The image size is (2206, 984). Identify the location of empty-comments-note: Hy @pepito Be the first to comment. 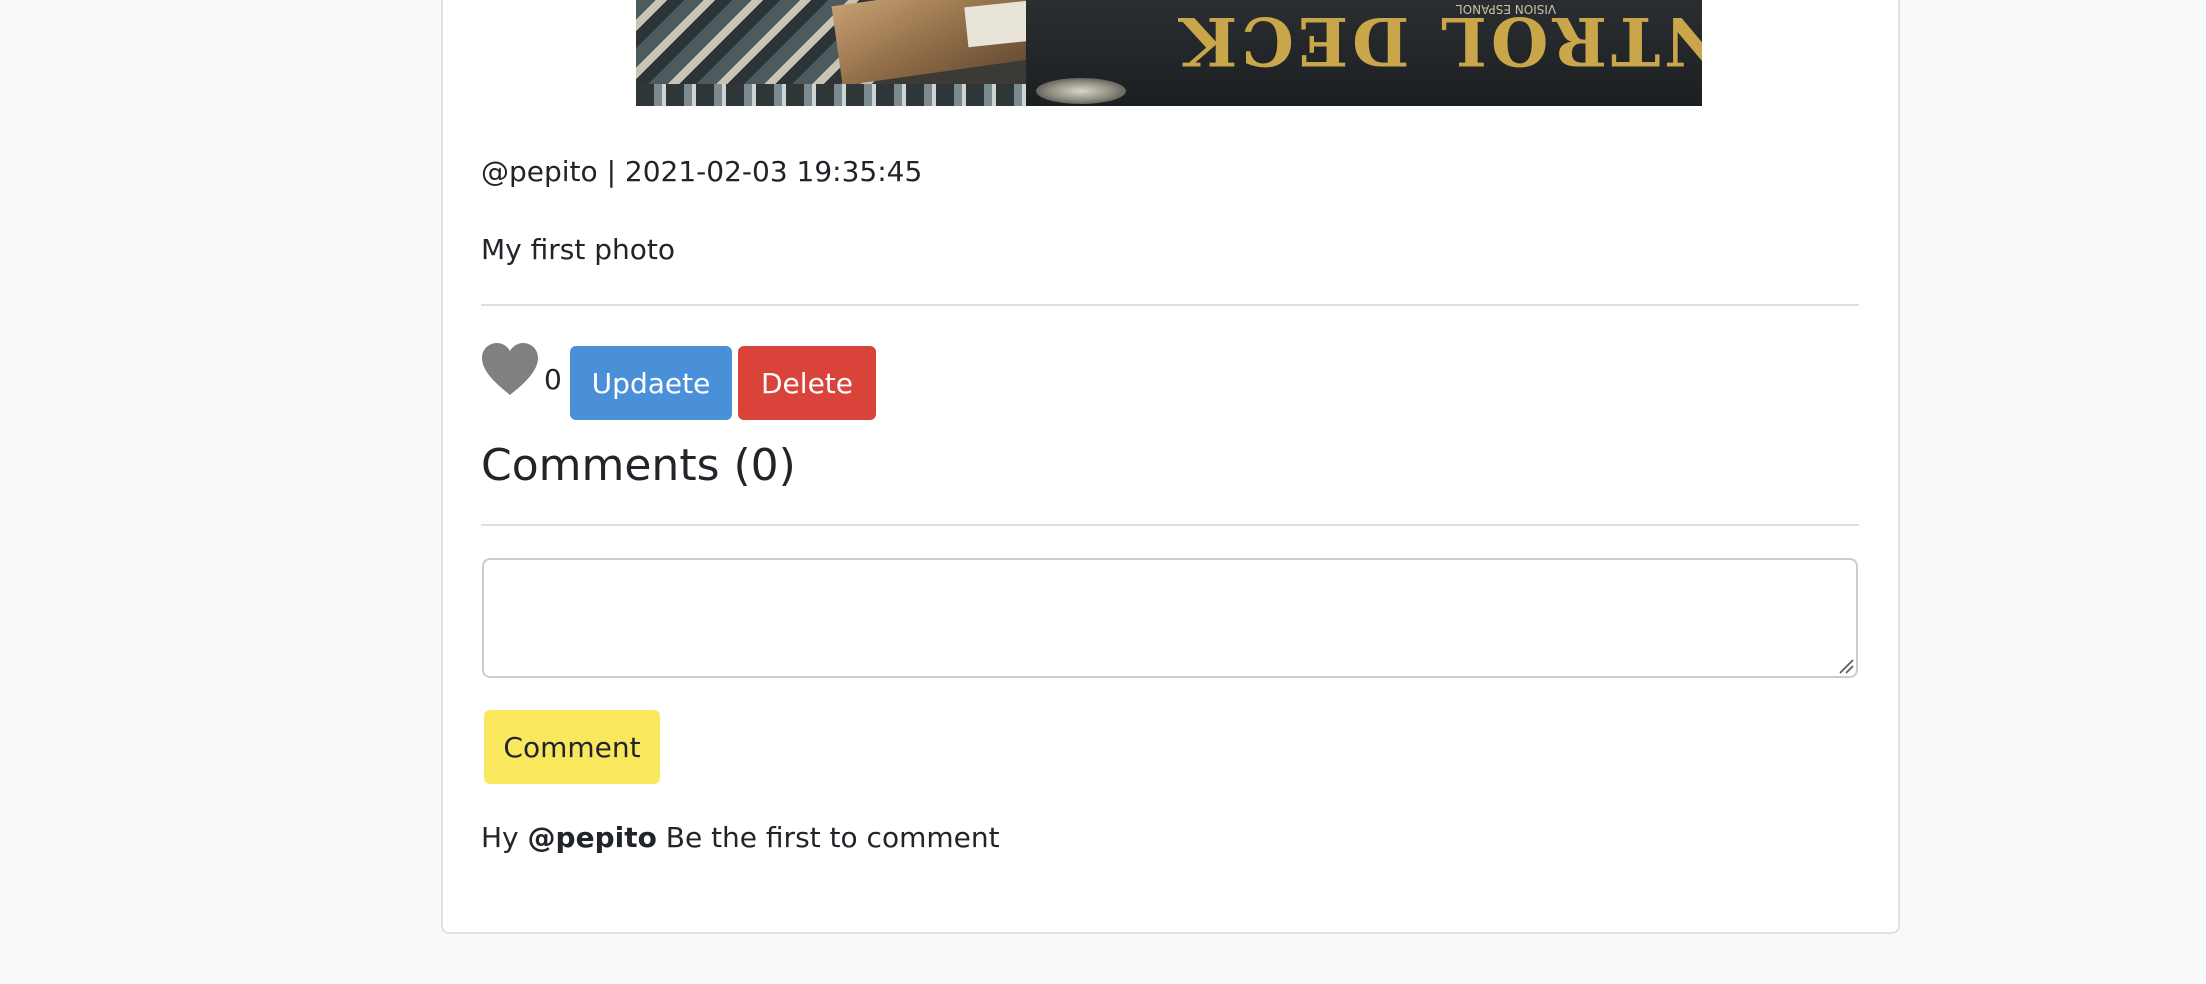
(740, 838).